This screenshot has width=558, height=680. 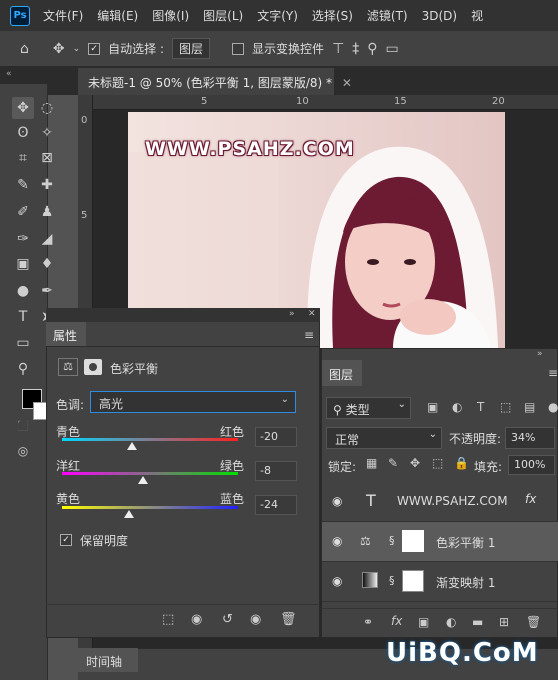 I want to click on layer-row: ◉ T WWW.PSAHZ.COM fx, so click(x=440, y=502).